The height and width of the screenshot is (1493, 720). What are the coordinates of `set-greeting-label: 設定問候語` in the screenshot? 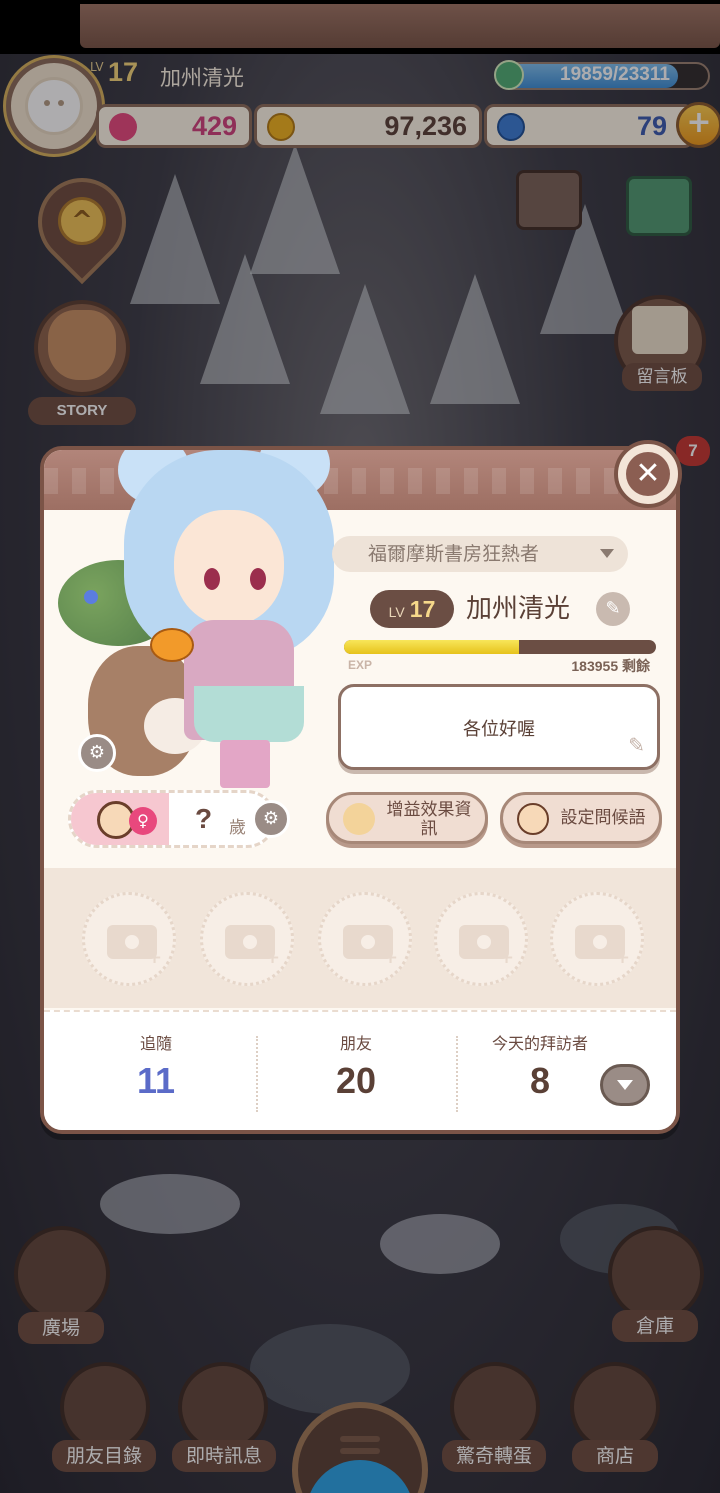 It's located at (603, 818).